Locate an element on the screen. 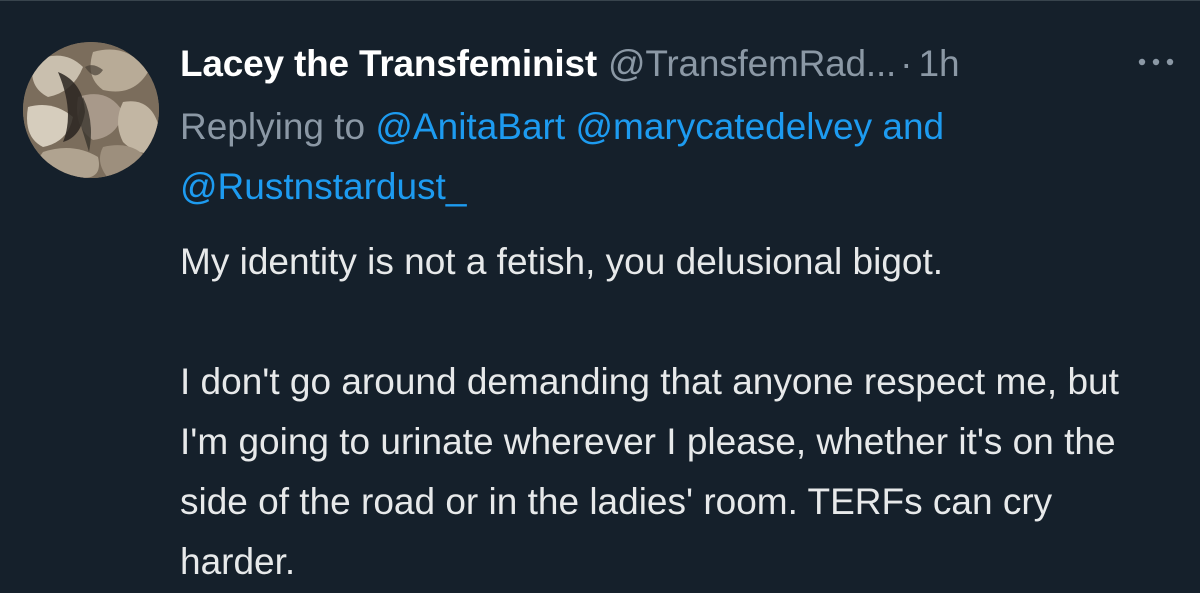  more-horizontal-icon is located at coordinates (1156, 62).